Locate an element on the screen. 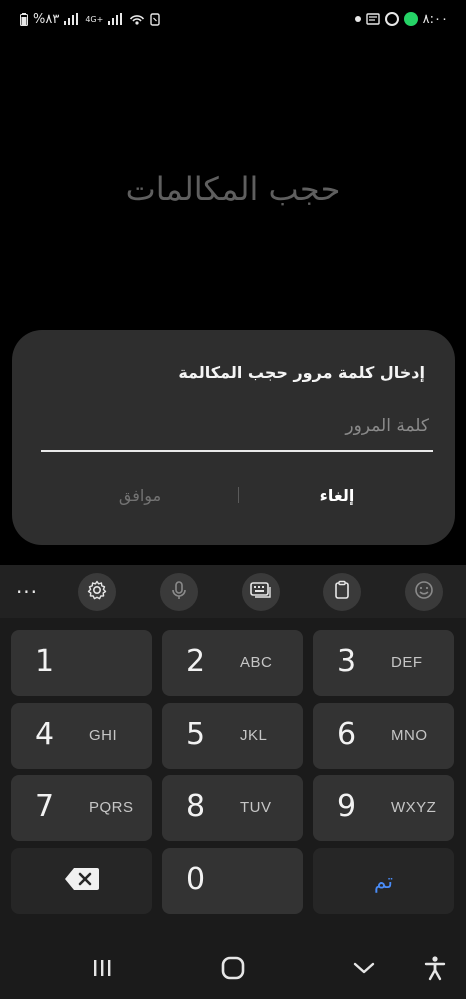  key-digit: 0 is located at coordinates (196, 879).